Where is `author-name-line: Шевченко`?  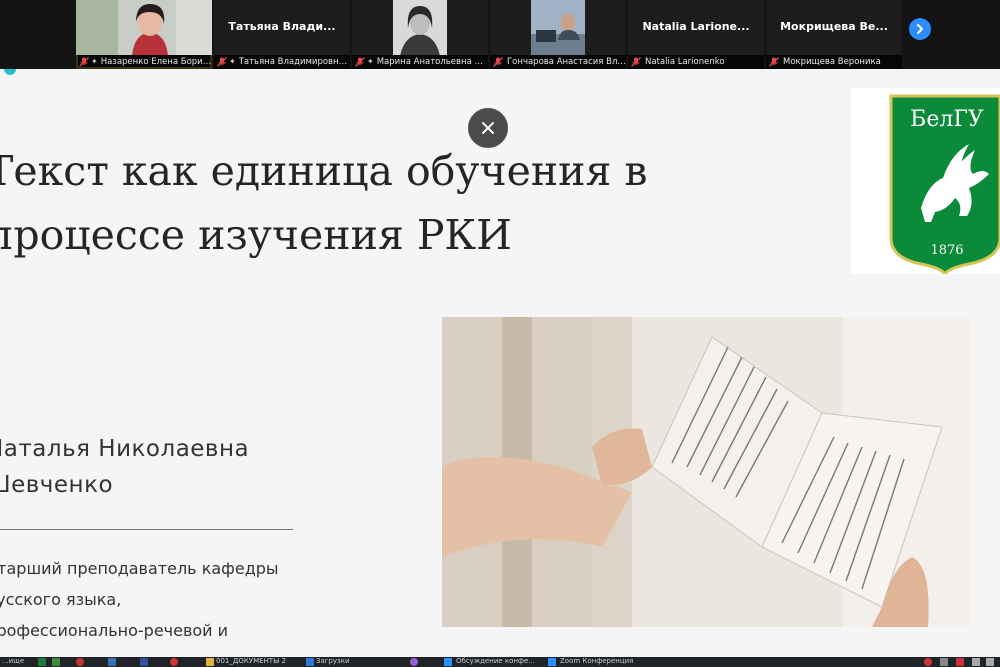
author-name-line: Шевченко is located at coordinates (57, 485).